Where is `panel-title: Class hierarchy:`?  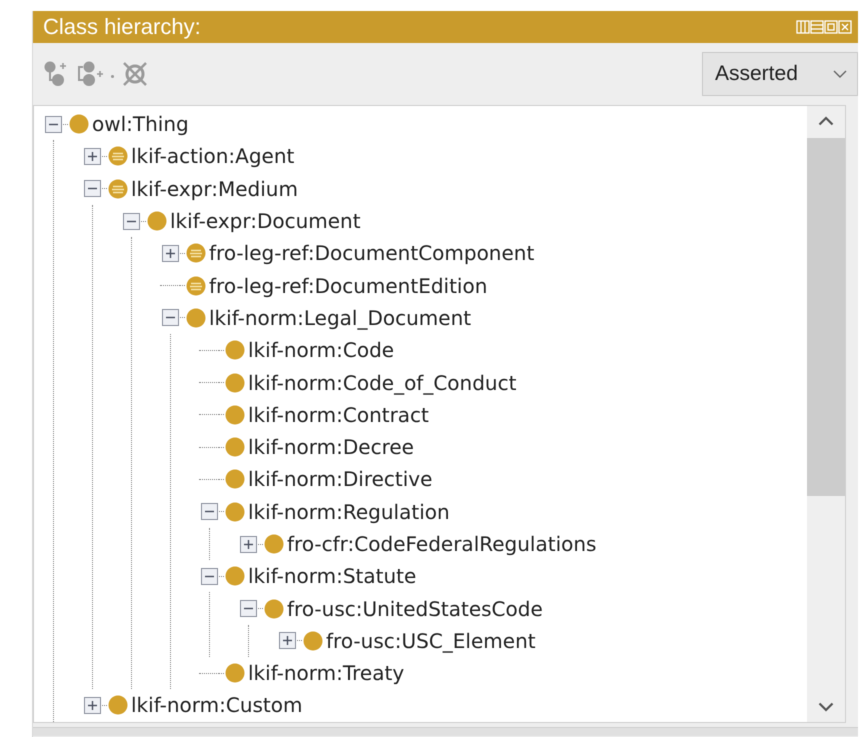
panel-title: Class hierarchy: is located at coordinates (122, 27).